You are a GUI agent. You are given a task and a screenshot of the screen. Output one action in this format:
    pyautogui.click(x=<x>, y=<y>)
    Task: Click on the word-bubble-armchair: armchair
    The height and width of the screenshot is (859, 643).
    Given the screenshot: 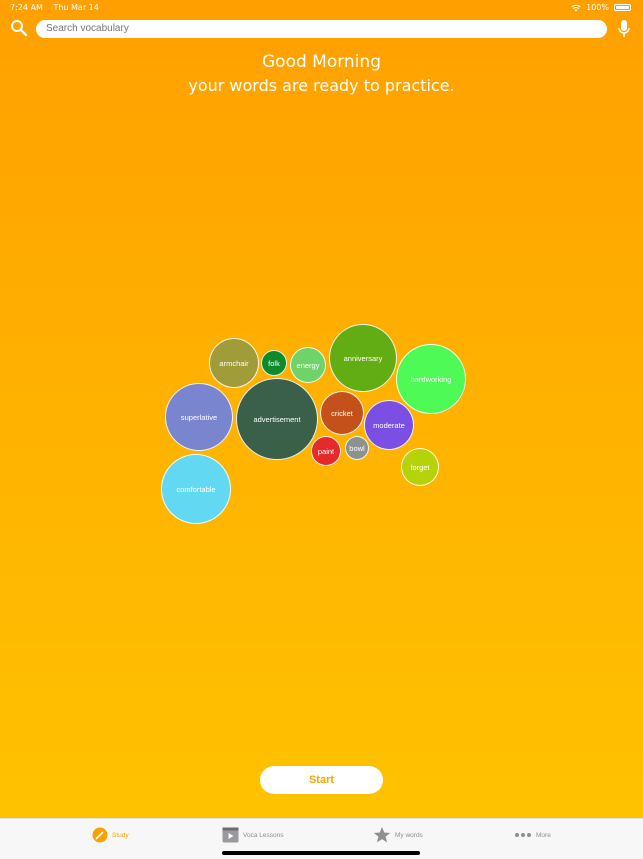 What is the action you would take?
    pyautogui.click(x=234, y=363)
    